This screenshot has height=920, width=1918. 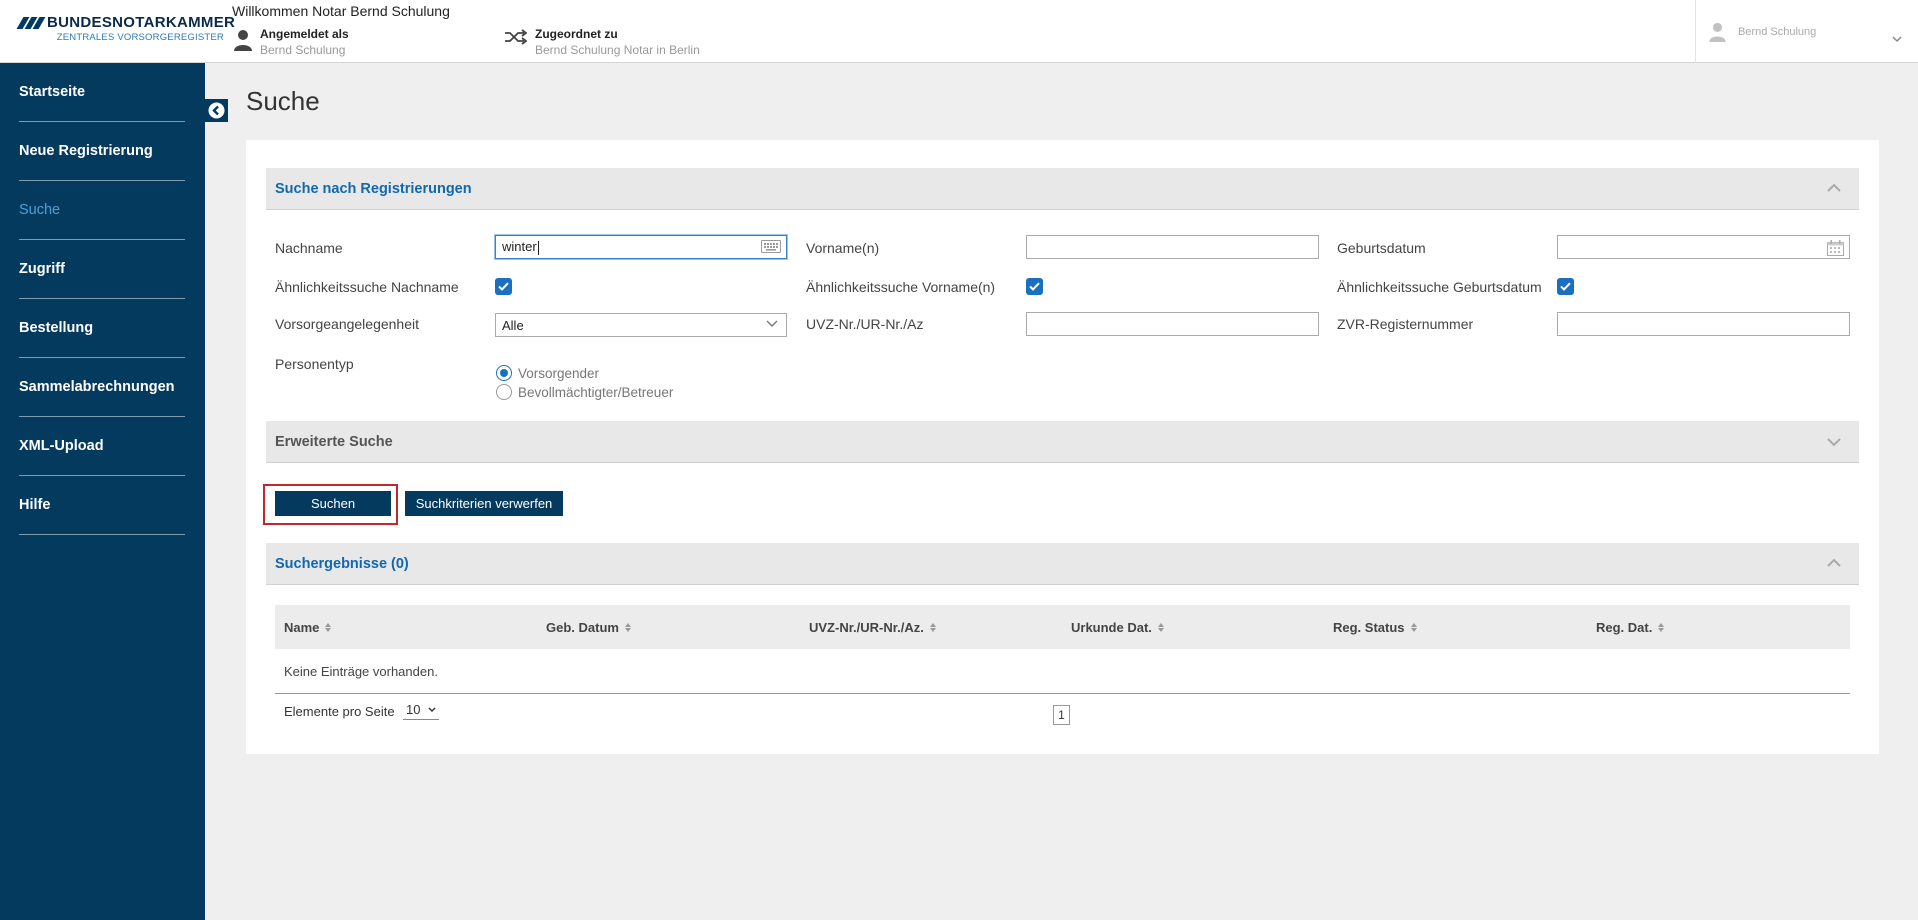 I want to click on results-panel-header: Suchergebnisse (0), so click(x=1062, y=564).